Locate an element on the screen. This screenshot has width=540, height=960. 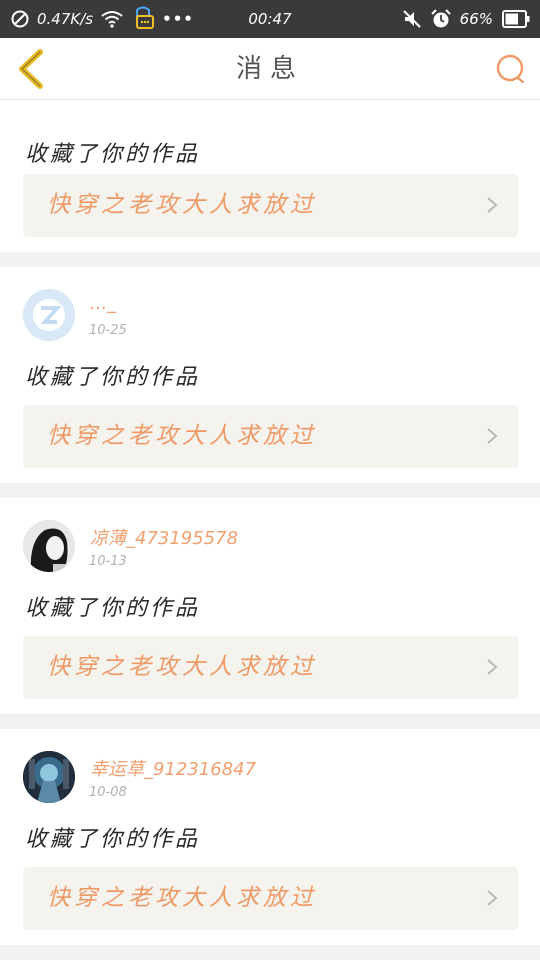
status-bar-right: 66% is located at coordinates (466, 19).